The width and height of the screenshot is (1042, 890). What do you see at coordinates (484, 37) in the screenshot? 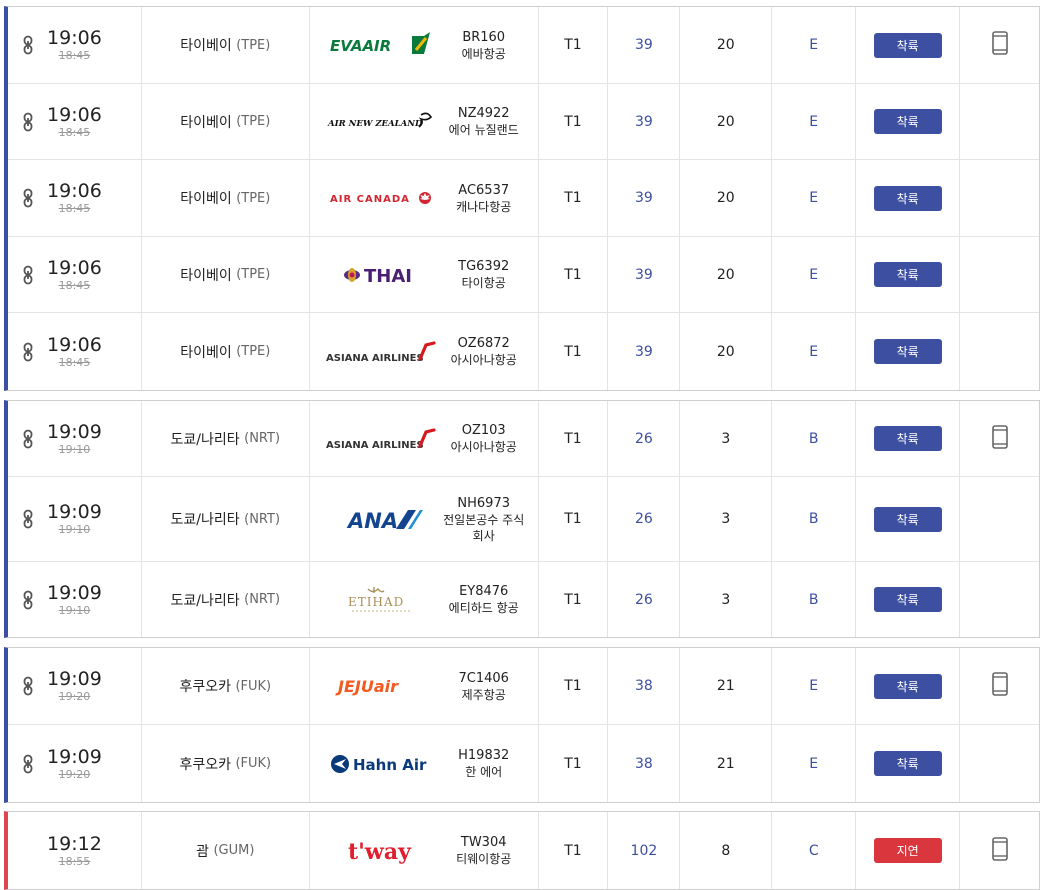
I see `flight-number: BR160` at bounding box center [484, 37].